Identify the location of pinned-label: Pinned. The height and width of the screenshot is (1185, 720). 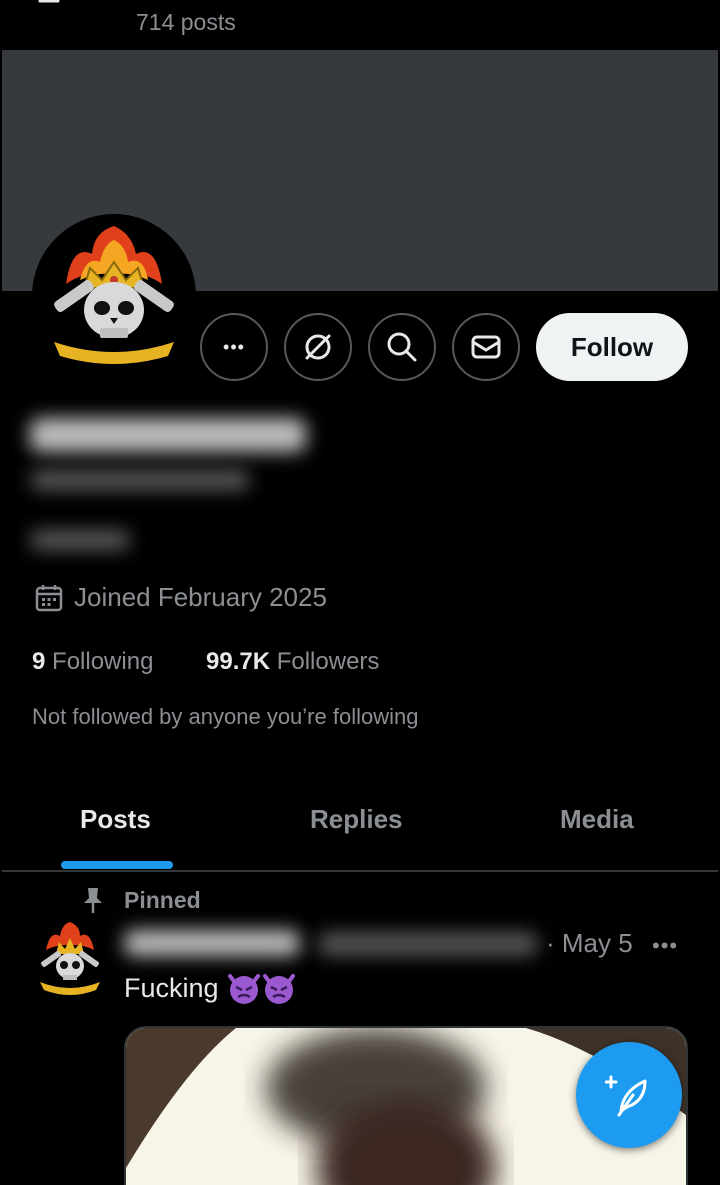
(140, 900).